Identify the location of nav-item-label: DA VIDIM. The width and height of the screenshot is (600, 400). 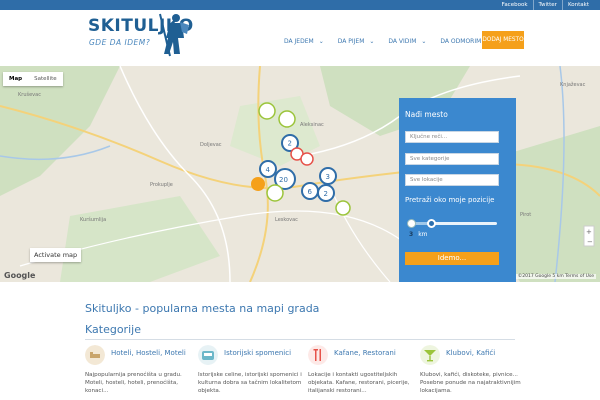
(402, 41).